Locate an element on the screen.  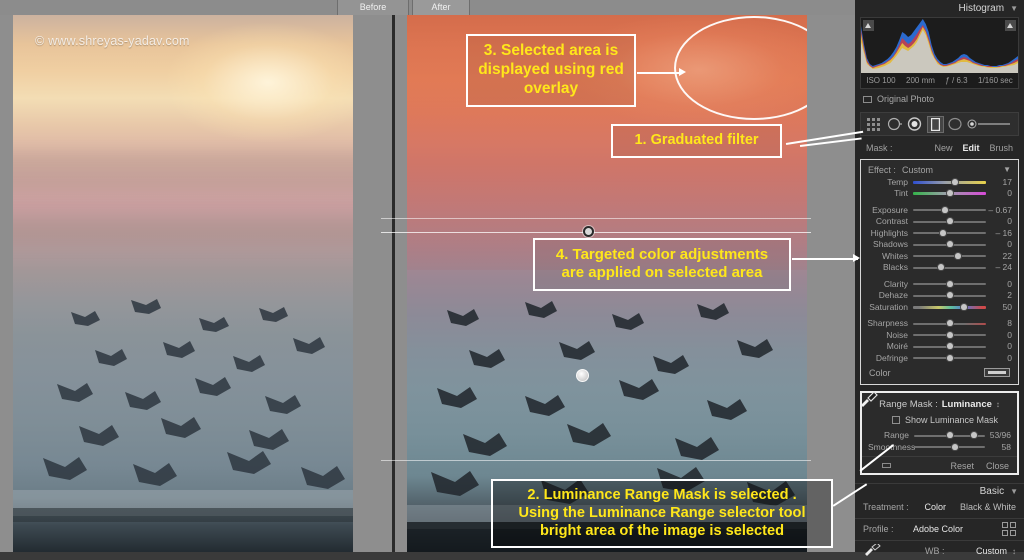
radial-filter-icon is located at coordinates (955, 124).